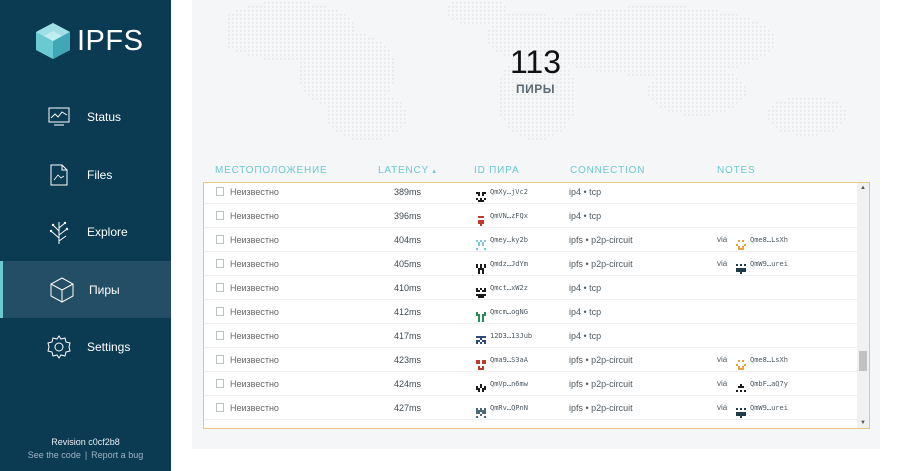  What do you see at coordinates (104, 116) in the screenshot?
I see `nav-label-status: Status` at bounding box center [104, 116].